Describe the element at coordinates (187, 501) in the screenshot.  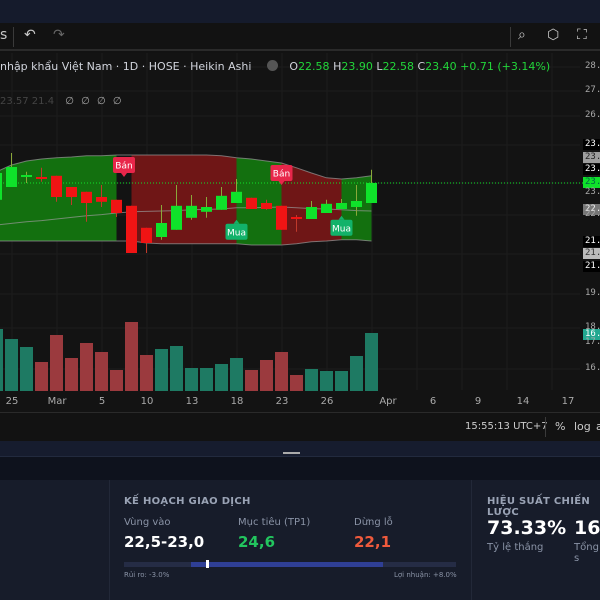
I see `trade-plan-heading: KẾ HOẠCH GIAO DỊCH` at that location.